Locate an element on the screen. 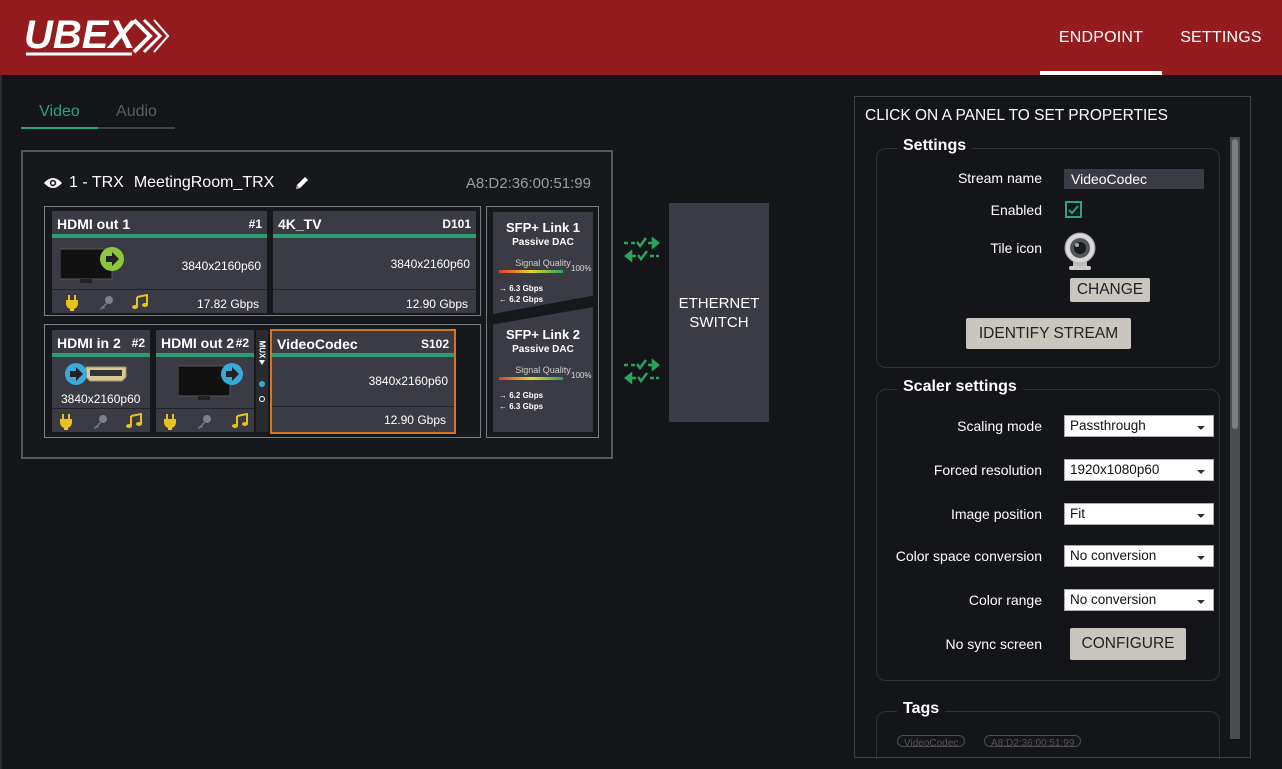 This screenshot has width=1282, height=769. properties-heading: CLICK ON A PANEL TO SET PROPERTIES is located at coordinates (1016, 115).